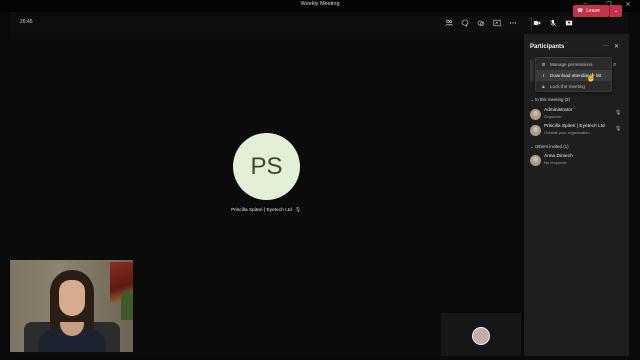 This screenshot has height=360, width=640. Describe the element at coordinates (550, 100) in the screenshot. I see `in-meeting-header: ⌄ In this meeting (2)` at that location.